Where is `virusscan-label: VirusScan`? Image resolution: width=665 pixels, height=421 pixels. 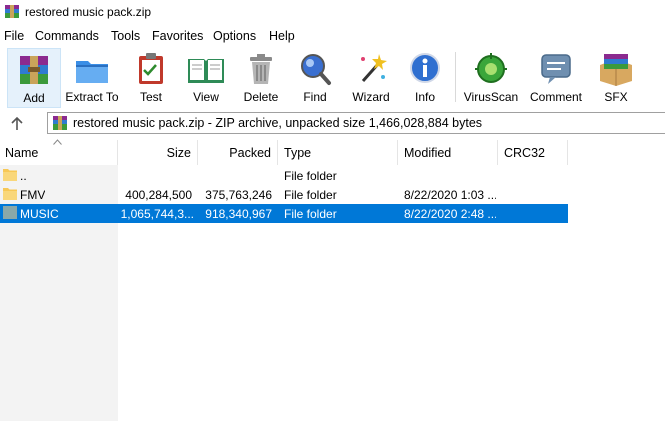 virusscan-label: VirusScan is located at coordinates (491, 97).